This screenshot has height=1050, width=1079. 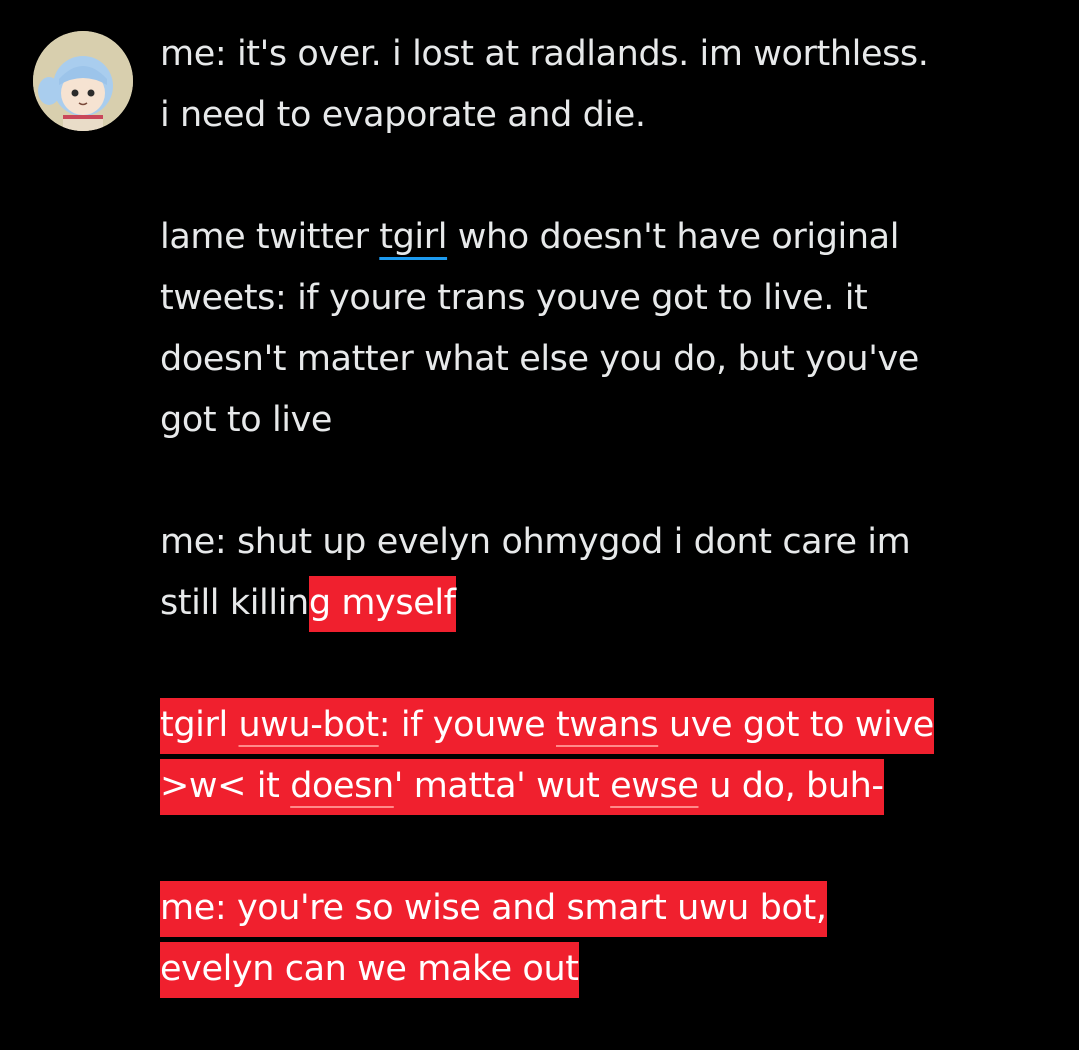 I want to click on spellcheck-word: twans, so click(x=607, y=725).